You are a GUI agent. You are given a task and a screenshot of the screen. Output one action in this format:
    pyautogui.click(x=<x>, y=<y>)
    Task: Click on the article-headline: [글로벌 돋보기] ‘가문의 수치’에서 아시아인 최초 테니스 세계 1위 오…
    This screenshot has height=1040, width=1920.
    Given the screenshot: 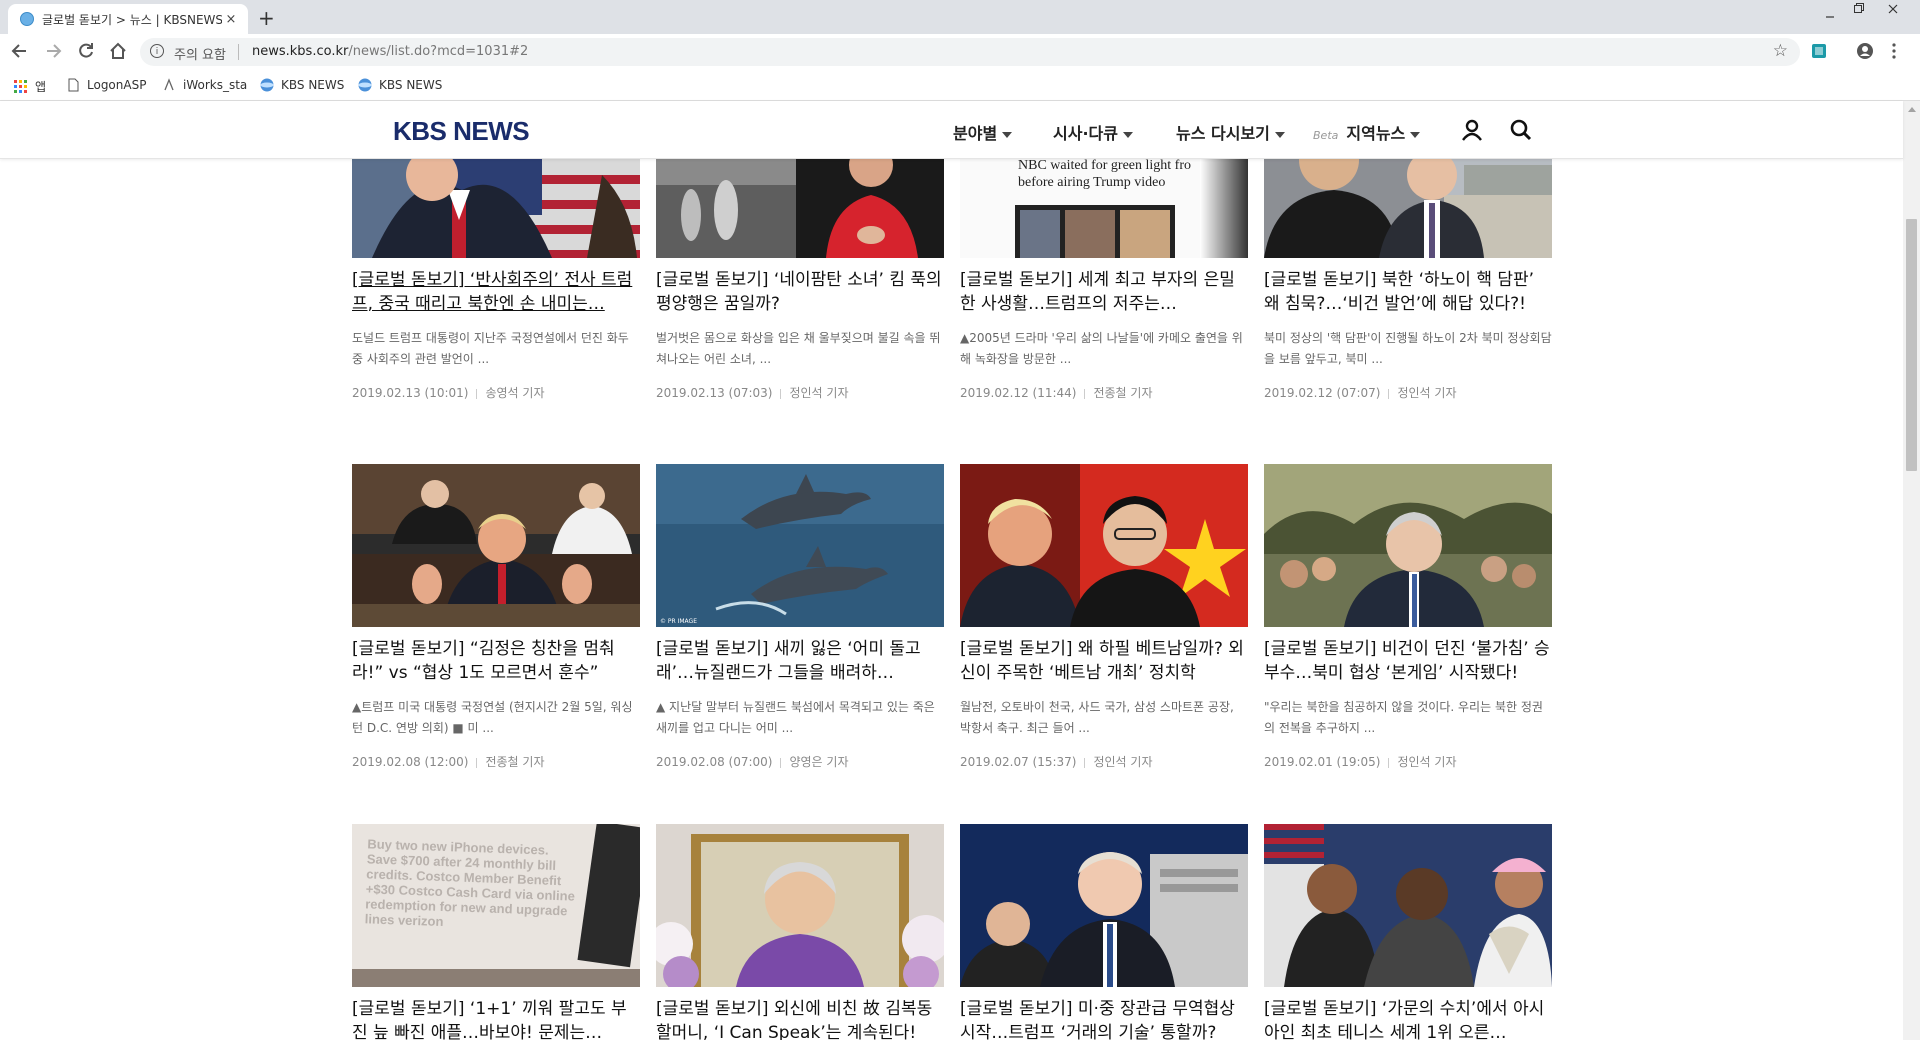 What is the action you would take?
    pyautogui.click(x=1408, y=1018)
    